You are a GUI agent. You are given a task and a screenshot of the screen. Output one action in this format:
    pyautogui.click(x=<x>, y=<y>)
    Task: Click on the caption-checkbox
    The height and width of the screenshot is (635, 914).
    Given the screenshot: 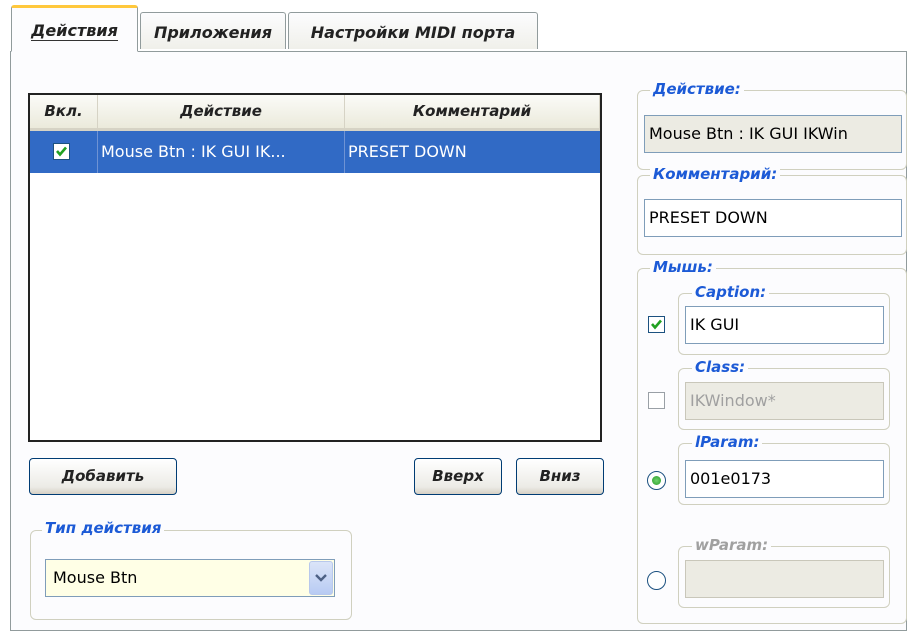 What is the action you would take?
    pyautogui.click(x=656, y=324)
    